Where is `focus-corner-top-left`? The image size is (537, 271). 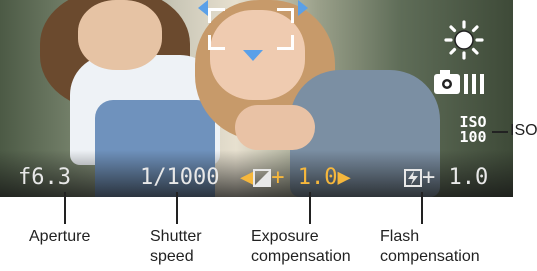
focus-corner-top-left is located at coordinates (216, 15).